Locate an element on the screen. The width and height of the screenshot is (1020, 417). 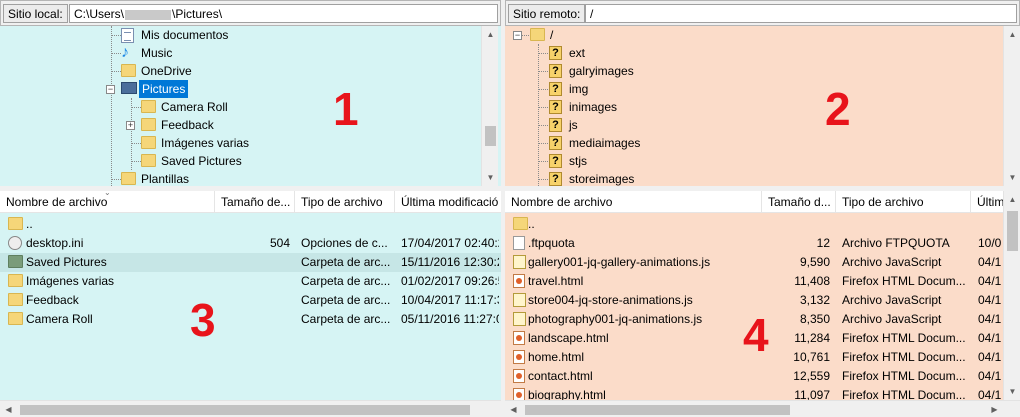
annotation-number: 4 is located at coordinates (756, 335).